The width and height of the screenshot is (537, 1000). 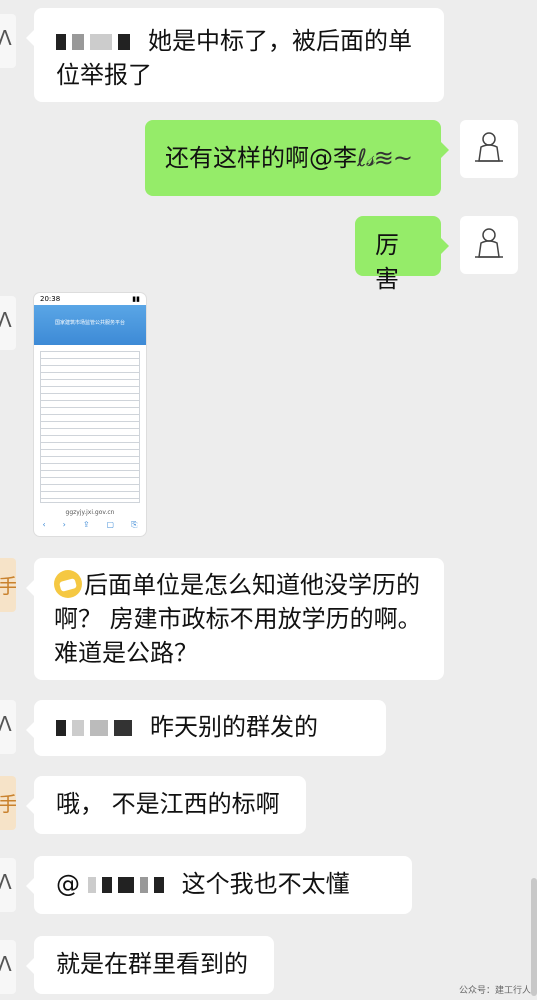 I want to click on thumb-banner: 国家建筑市场监管公共服务平台, so click(x=90, y=325).